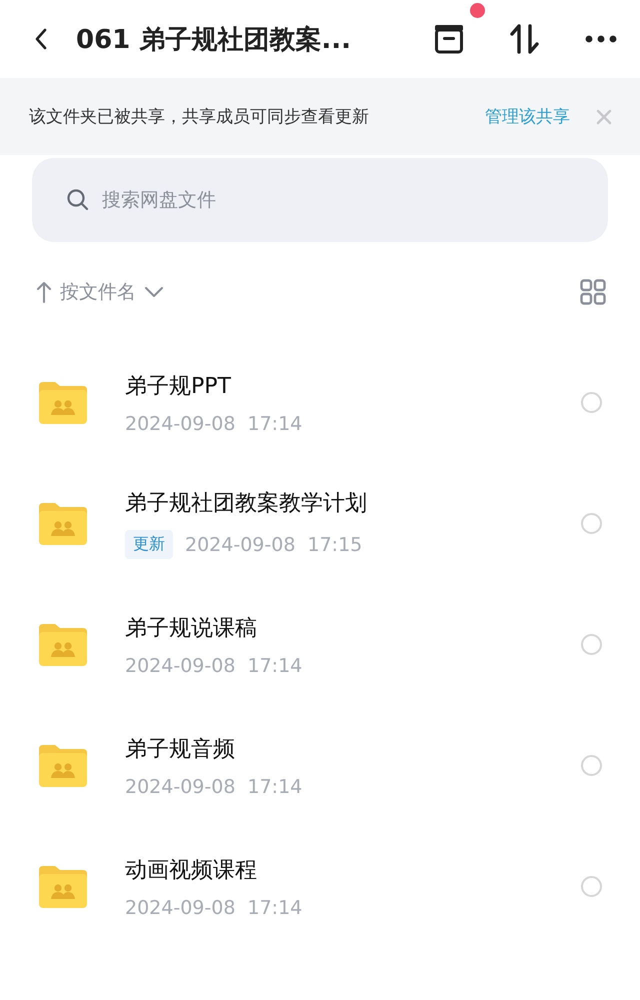 Image resolution: width=640 pixels, height=1000 pixels. What do you see at coordinates (41, 39) in the screenshot?
I see `back-icon` at bounding box center [41, 39].